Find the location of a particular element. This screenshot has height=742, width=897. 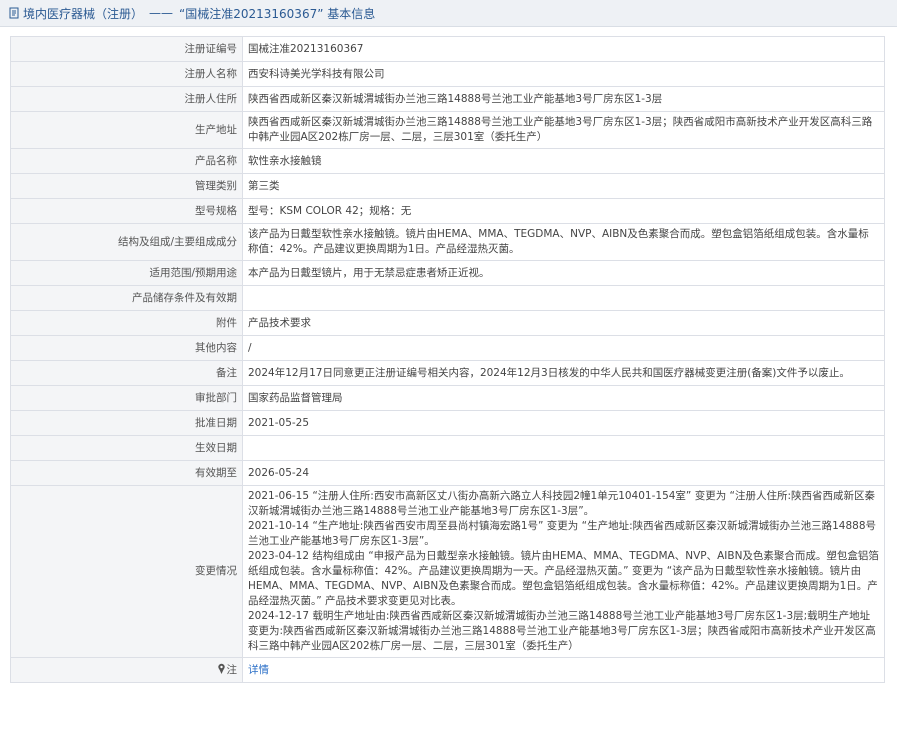

row-value: 国械注准20213160367 is located at coordinates (563, 49).